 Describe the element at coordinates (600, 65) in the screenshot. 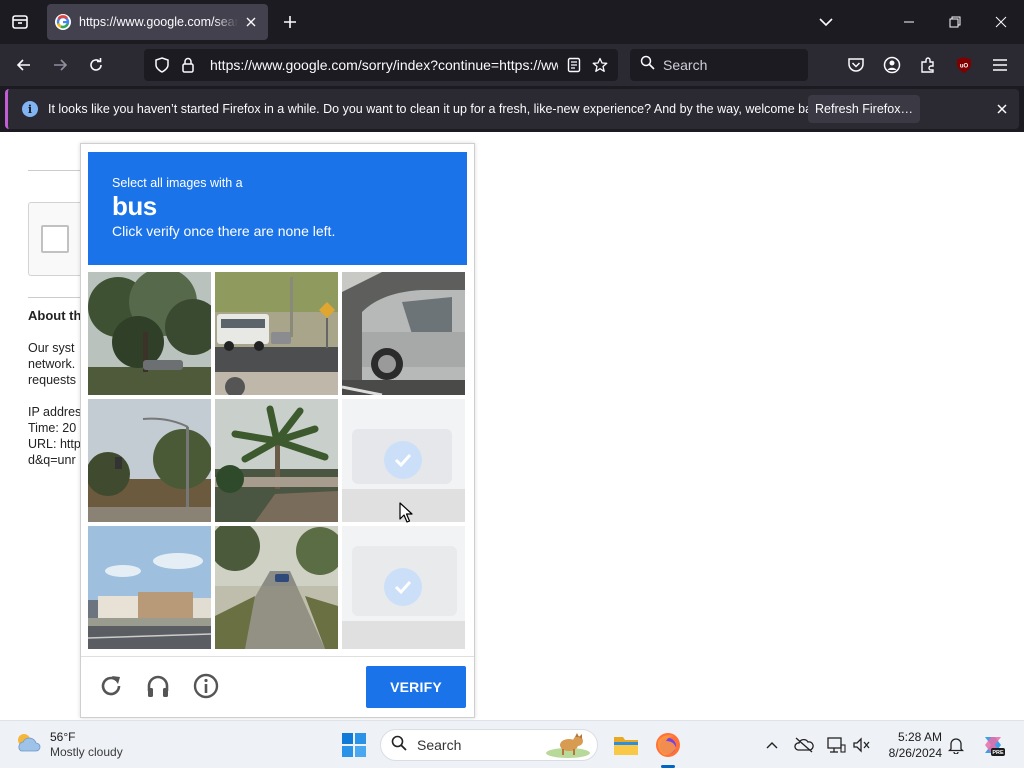

I see `bookmark-star-icon` at that location.